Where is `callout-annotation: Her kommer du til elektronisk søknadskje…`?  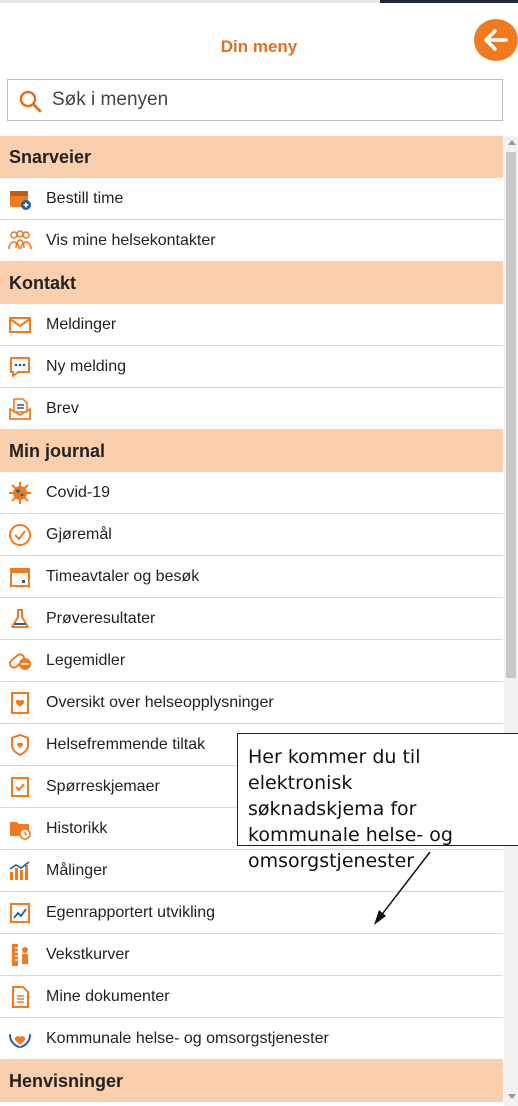
callout-annotation: Her kommer du til elektronisk søknadskje… is located at coordinates (377, 802).